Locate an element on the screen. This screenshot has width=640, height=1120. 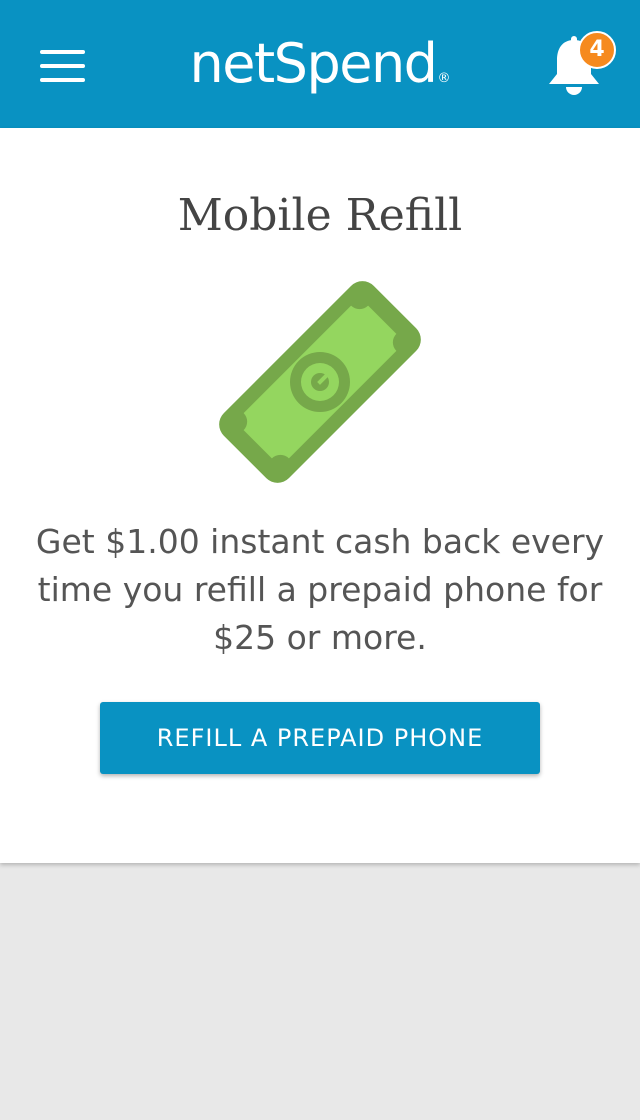
hamburger-menu-icon is located at coordinates (63, 66).